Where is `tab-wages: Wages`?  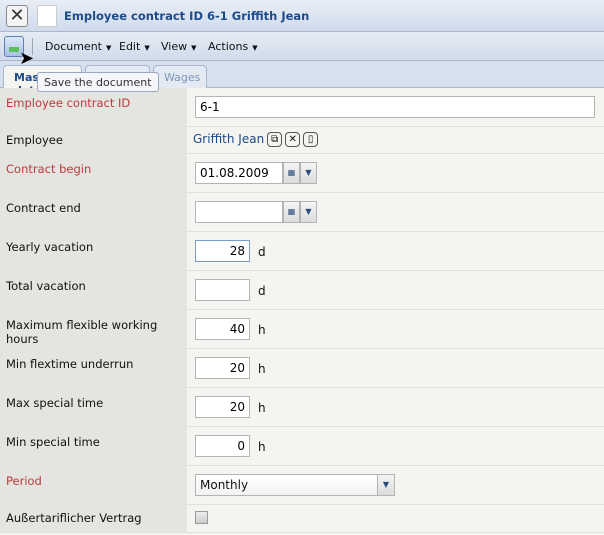
tab-wages: Wages is located at coordinates (180, 76).